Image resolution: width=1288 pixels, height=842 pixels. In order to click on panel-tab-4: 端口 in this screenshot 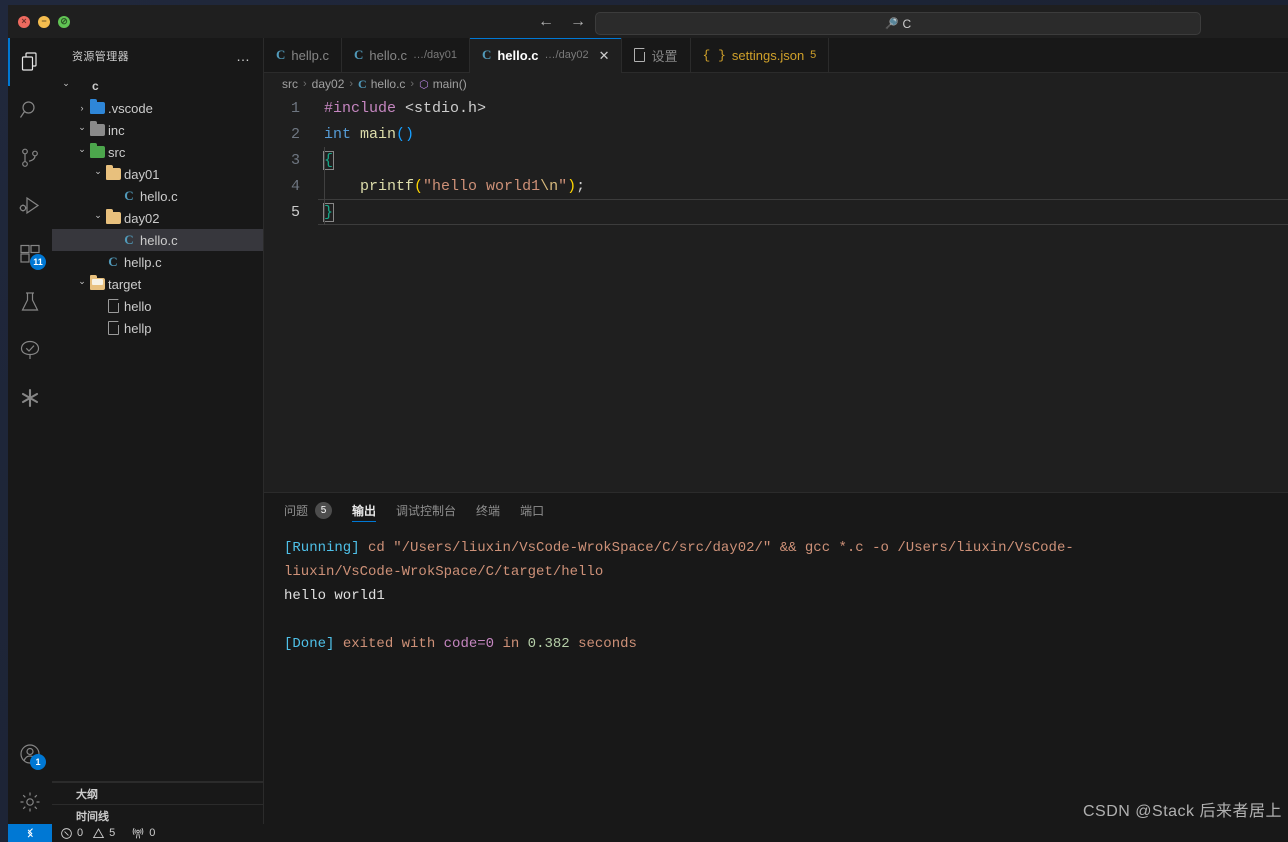, I will do `click(532, 510)`.